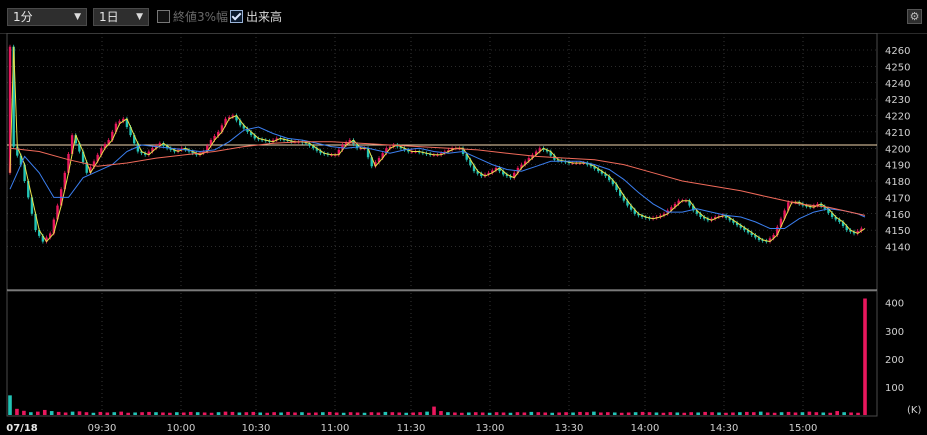  What do you see at coordinates (894, 360) in the screenshot?
I see `volume-tick-label: 200` at bounding box center [894, 360].